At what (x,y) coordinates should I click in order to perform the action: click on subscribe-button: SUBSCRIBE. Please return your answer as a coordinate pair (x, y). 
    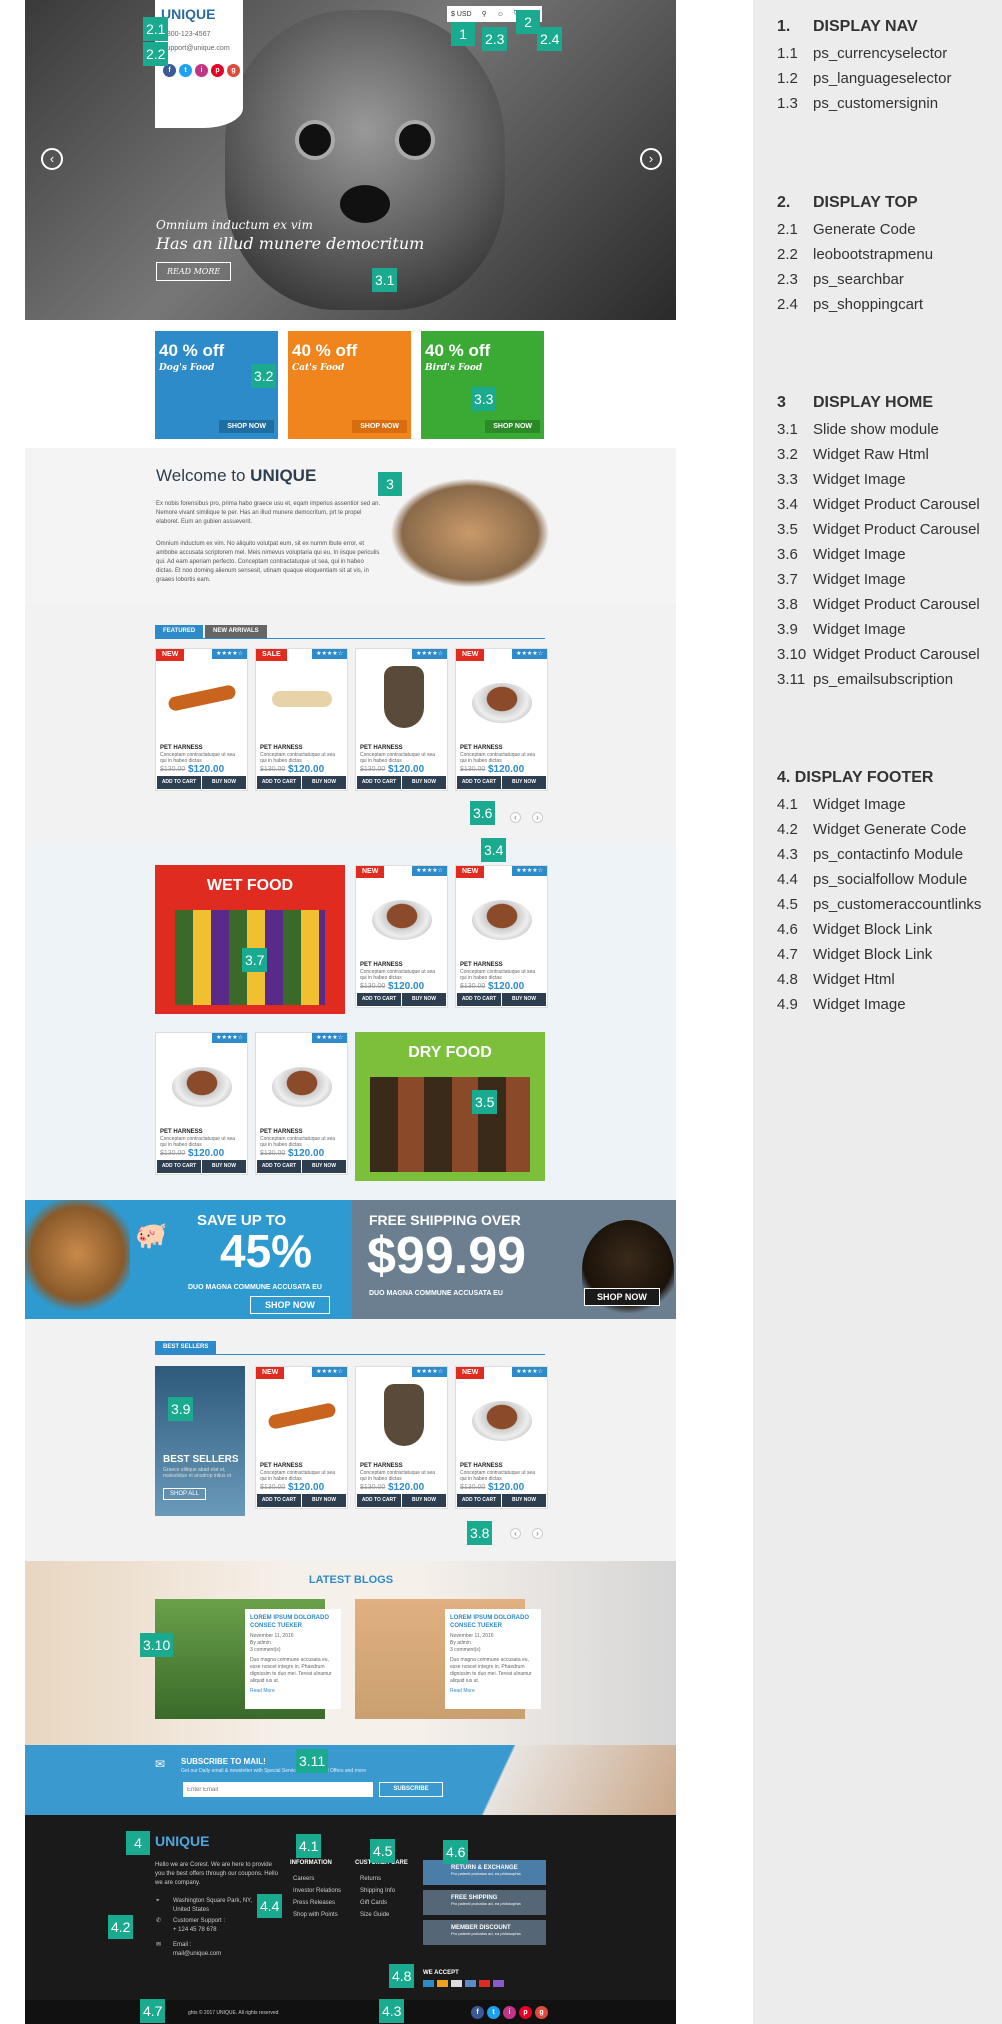
    Looking at the image, I should click on (411, 1789).